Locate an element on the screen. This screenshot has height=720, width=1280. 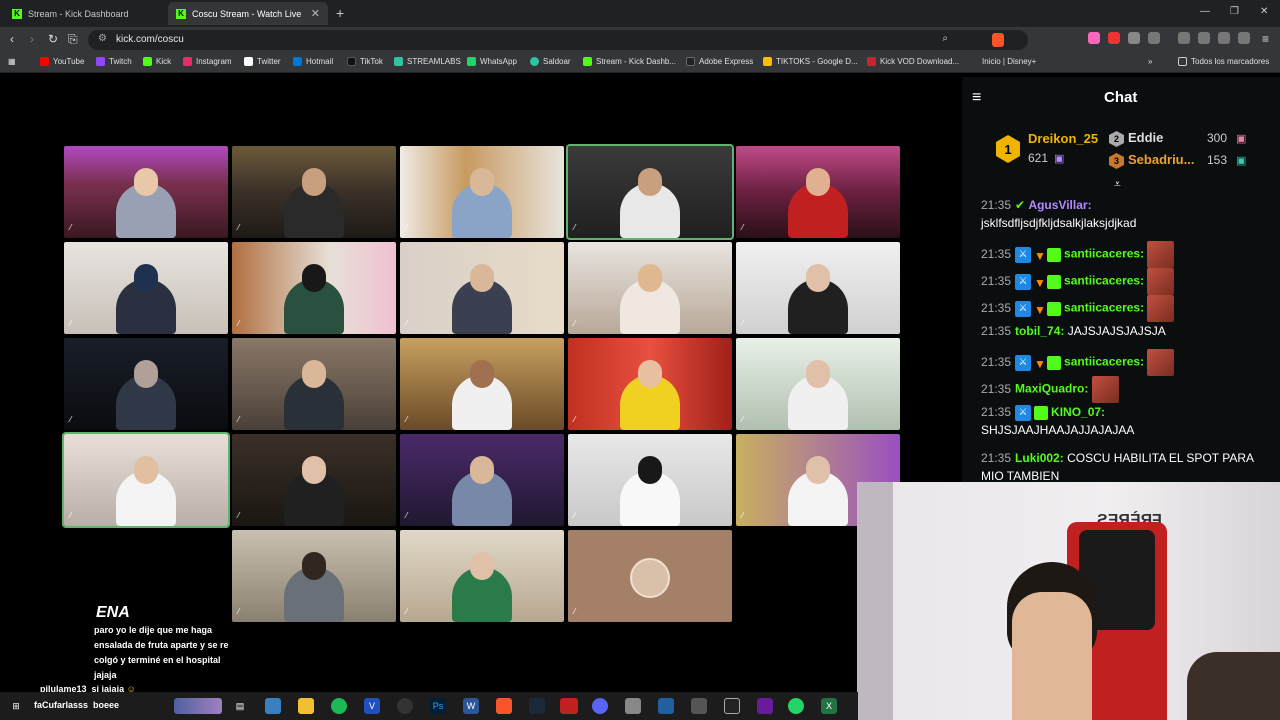
new-tab-button: + is located at coordinates (340, 13).